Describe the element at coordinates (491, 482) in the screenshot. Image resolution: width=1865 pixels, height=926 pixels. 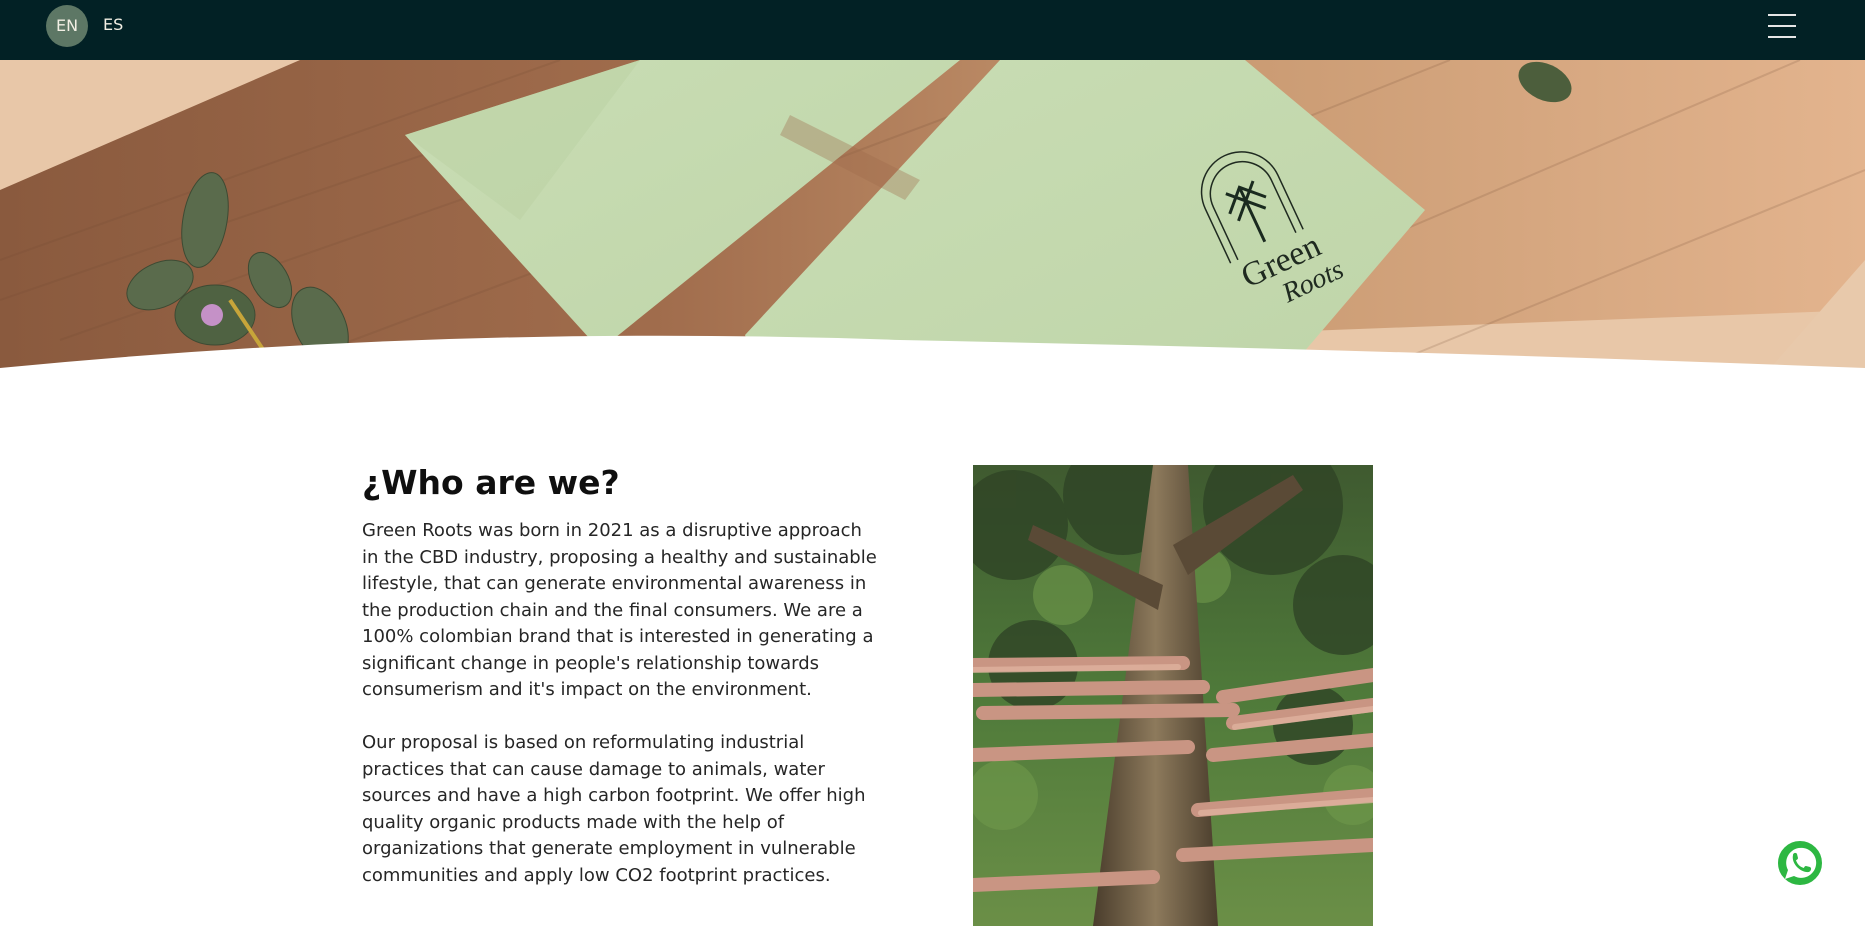
I see `about-title: ¿Who are we?` at that location.